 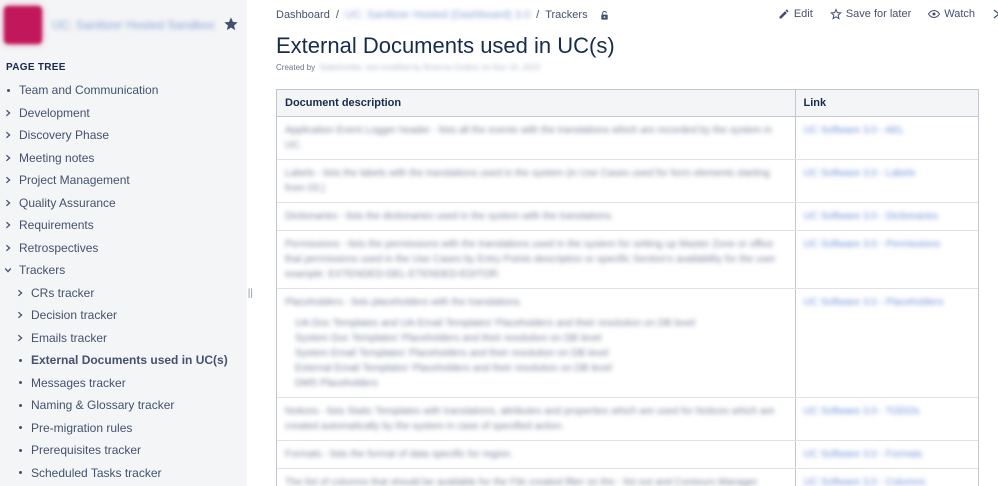 I want to click on star-outline-icon, so click(x=835, y=14).